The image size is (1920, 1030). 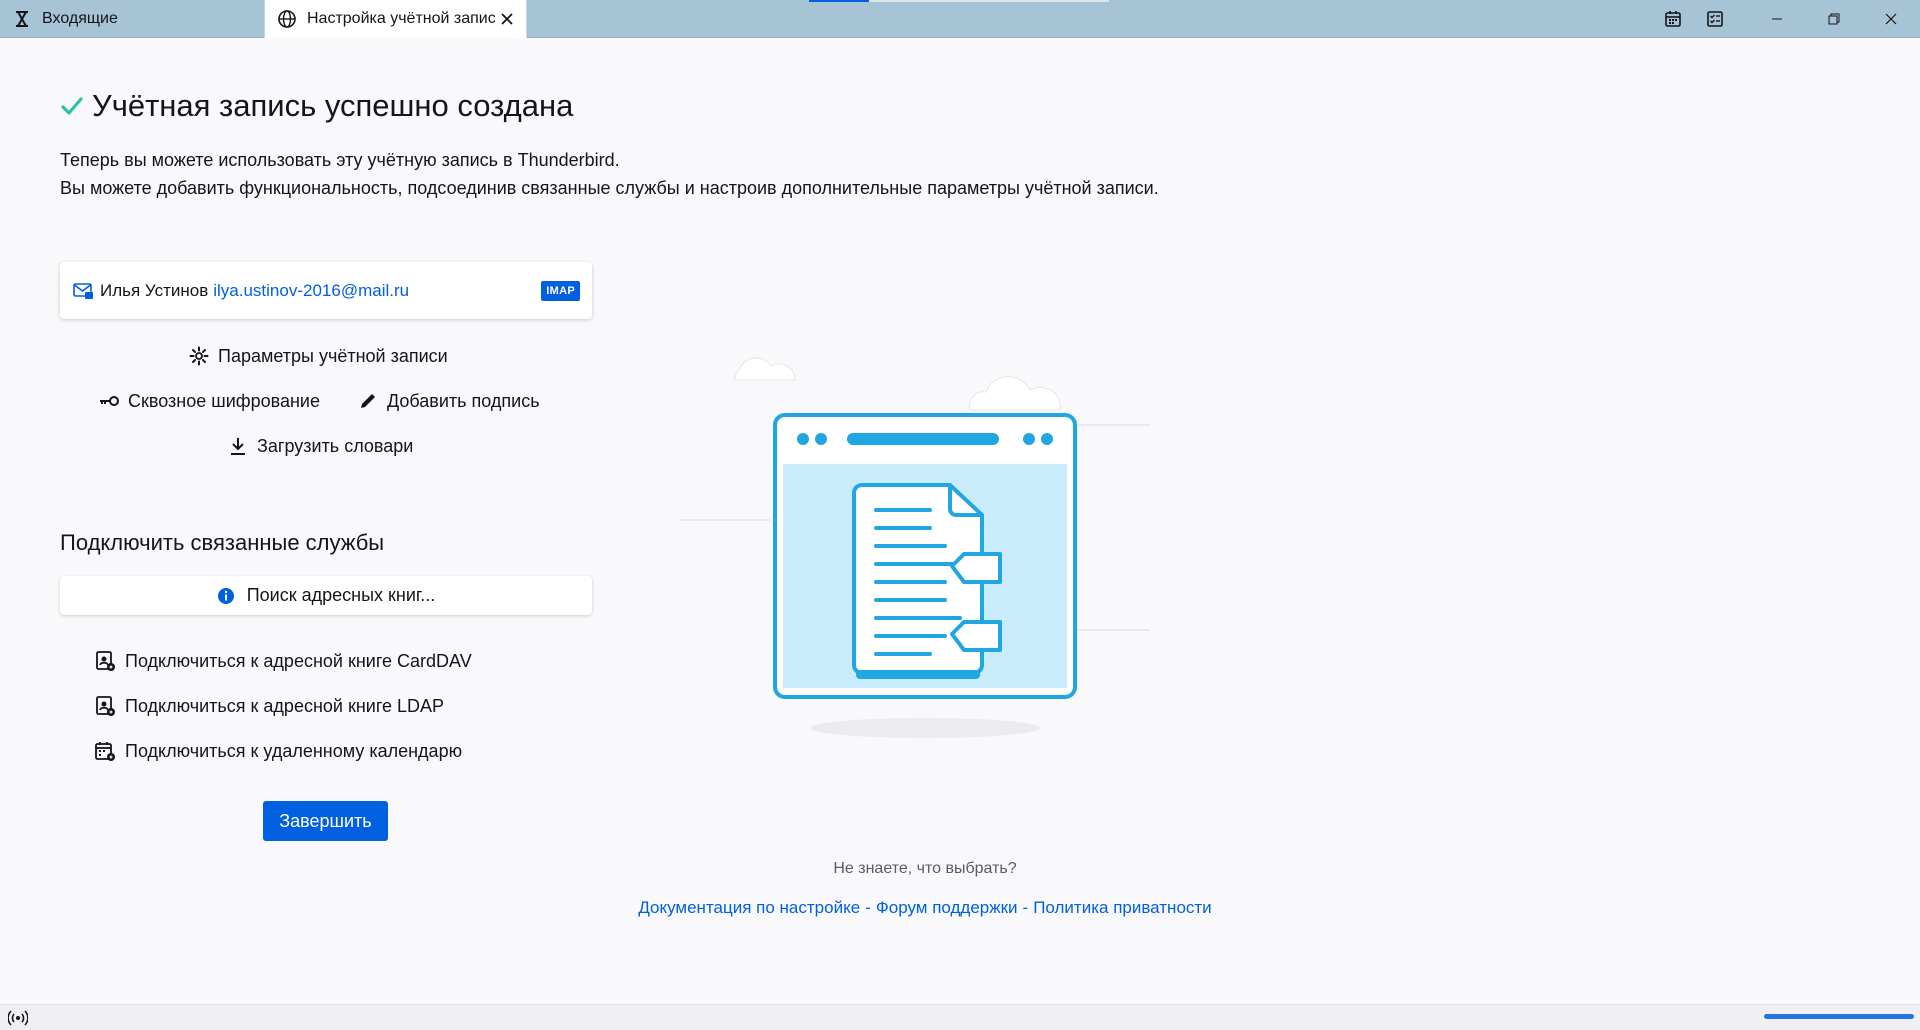 What do you see at coordinates (960, 1017) in the screenshot?
I see `status-bar` at bounding box center [960, 1017].